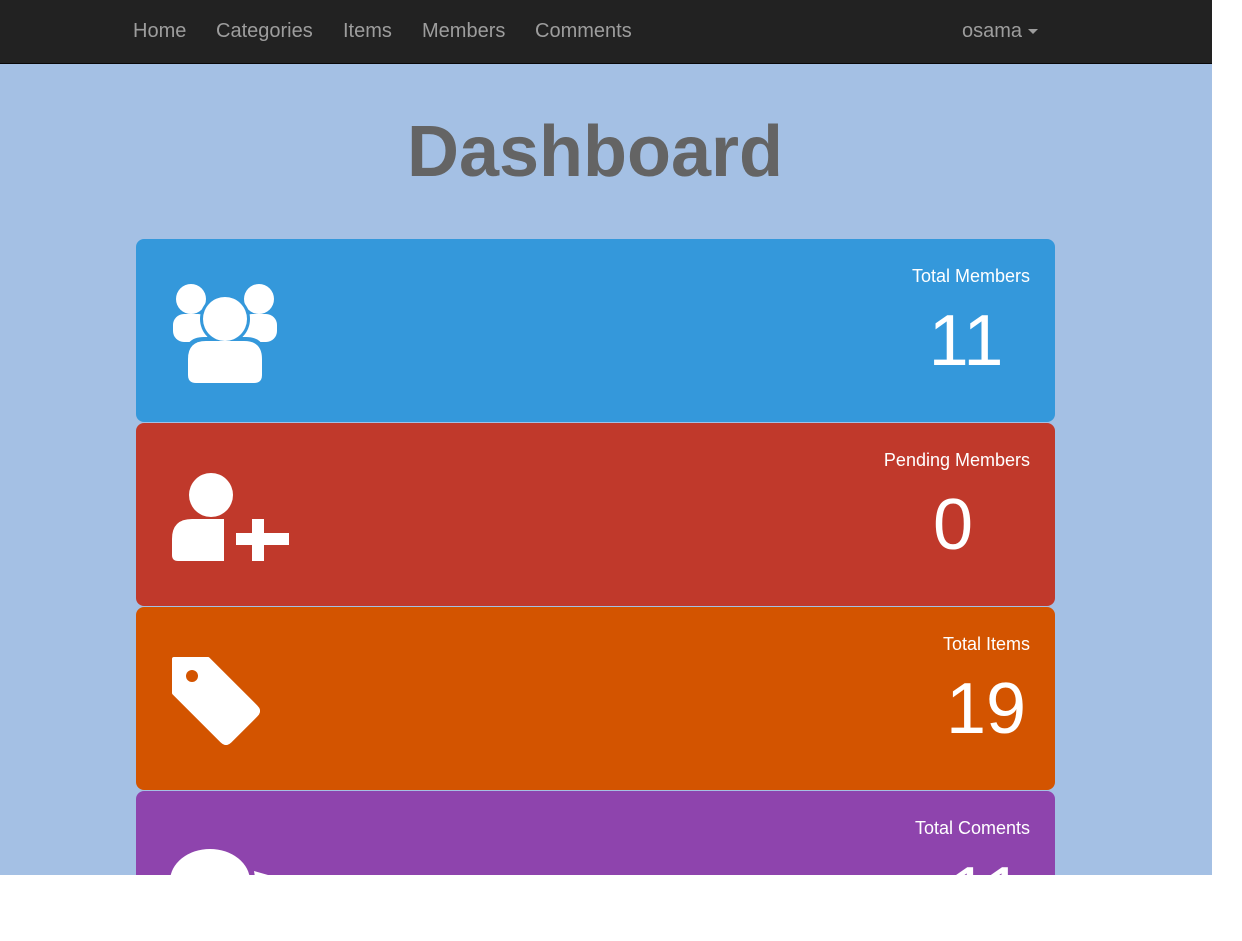 The height and width of the screenshot is (941, 1242). I want to click on stat-label: Total Members, so click(970, 276).